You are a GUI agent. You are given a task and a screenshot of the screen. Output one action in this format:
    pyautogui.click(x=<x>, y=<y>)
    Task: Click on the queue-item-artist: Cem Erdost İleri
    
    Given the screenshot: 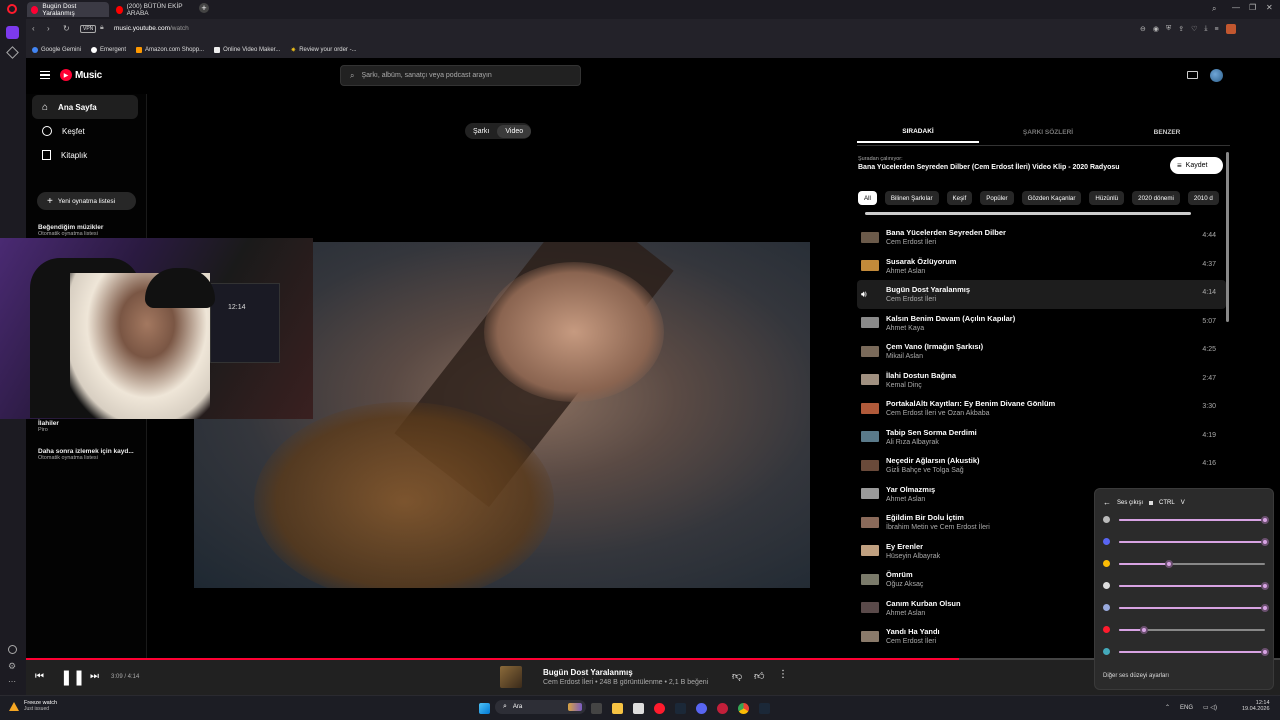 What is the action you would take?
    pyautogui.click(x=911, y=243)
    